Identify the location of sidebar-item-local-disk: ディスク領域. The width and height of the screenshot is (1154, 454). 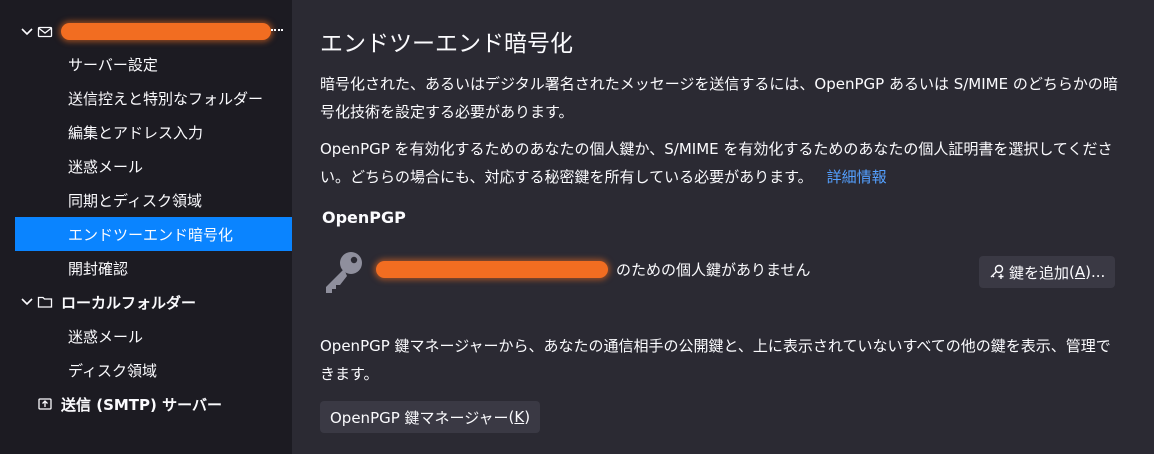
(153, 370).